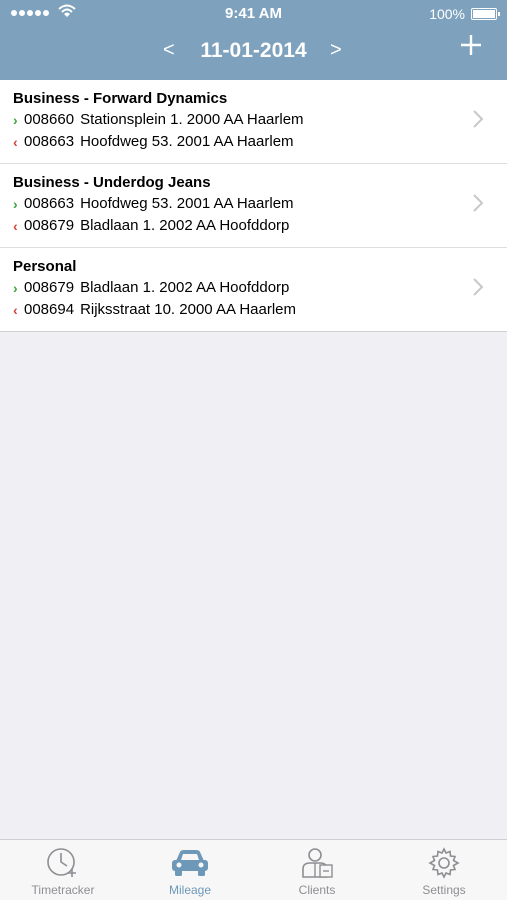 The width and height of the screenshot is (507, 900). Describe the element at coordinates (45, 266) in the screenshot. I see `trip-title: Personal` at that location.